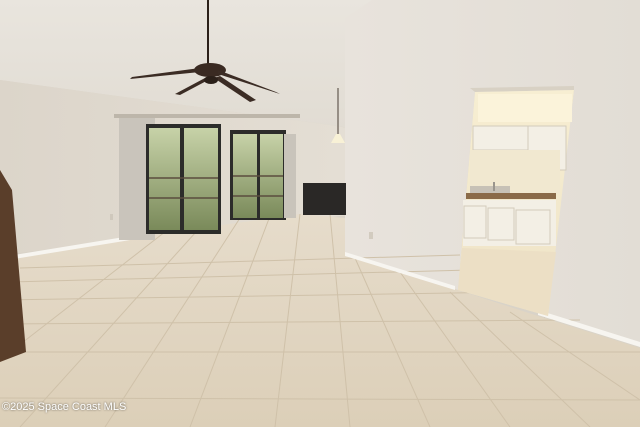  What do you see at coordinates (207, 116) in the screenshot?
I see `curtain-rod` at bounding box center [207, 116].